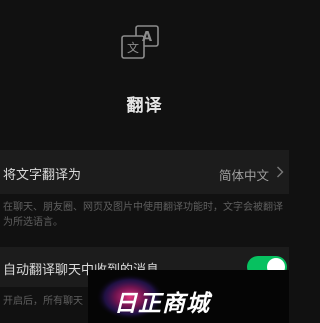 The image size is (320, 323). I want to click on icon-glyph-a: A, so click(147, 37).